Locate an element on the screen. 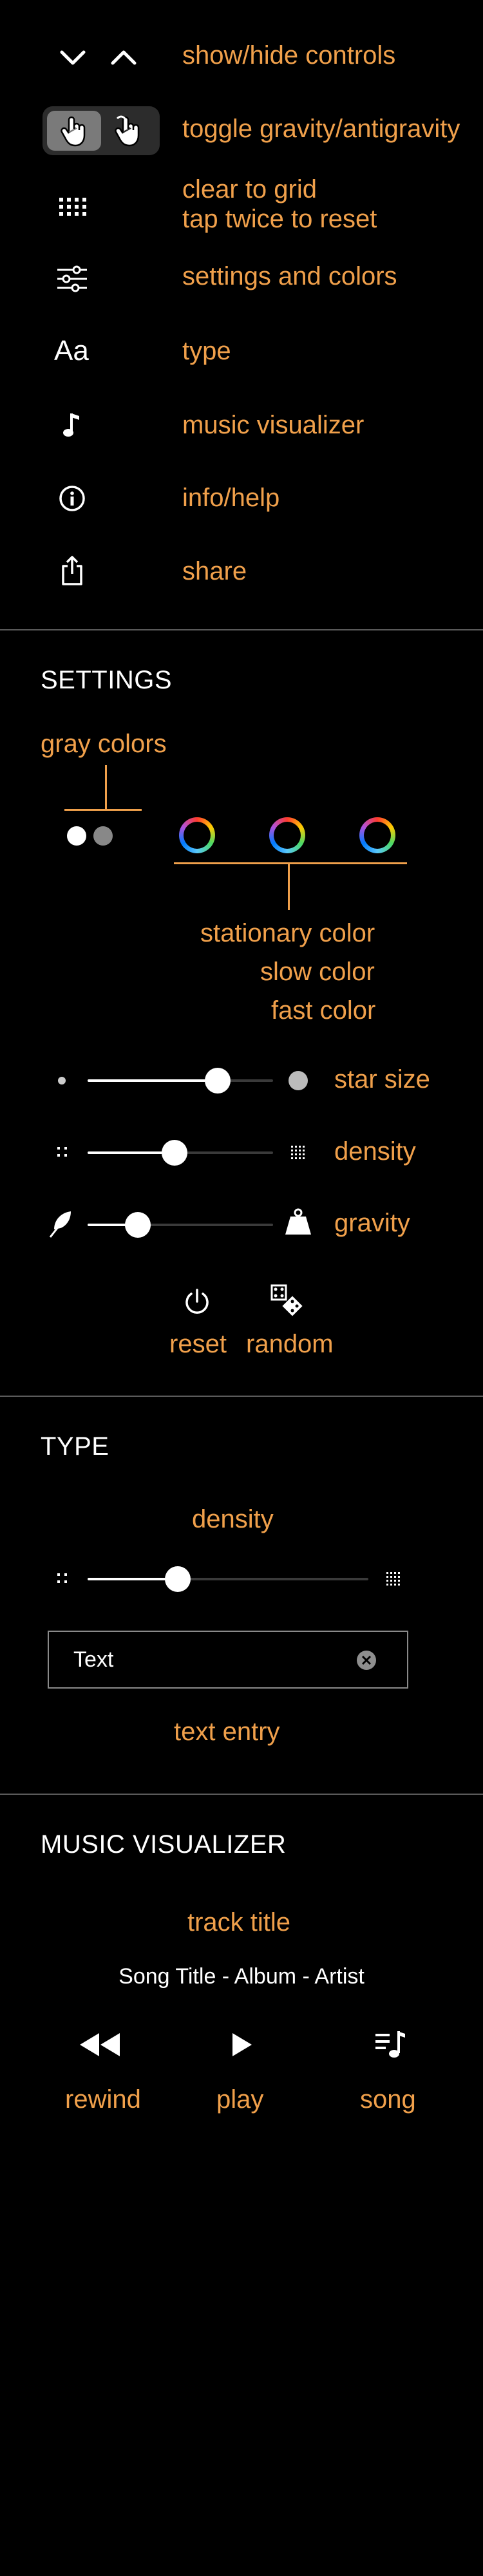 Image resolution: width=483 pixels, height=2576 pixels. text-entry-value: Text is located at coordinates (93, 1659).